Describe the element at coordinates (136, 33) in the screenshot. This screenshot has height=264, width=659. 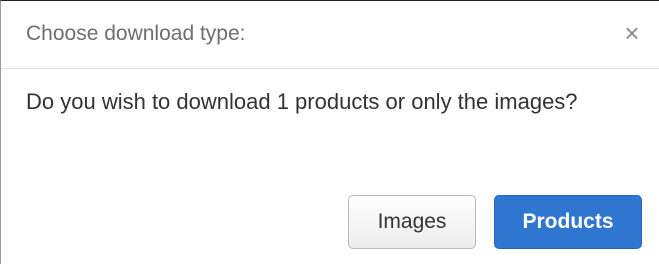
I see `dialog-title: Choose download type:` at that location.